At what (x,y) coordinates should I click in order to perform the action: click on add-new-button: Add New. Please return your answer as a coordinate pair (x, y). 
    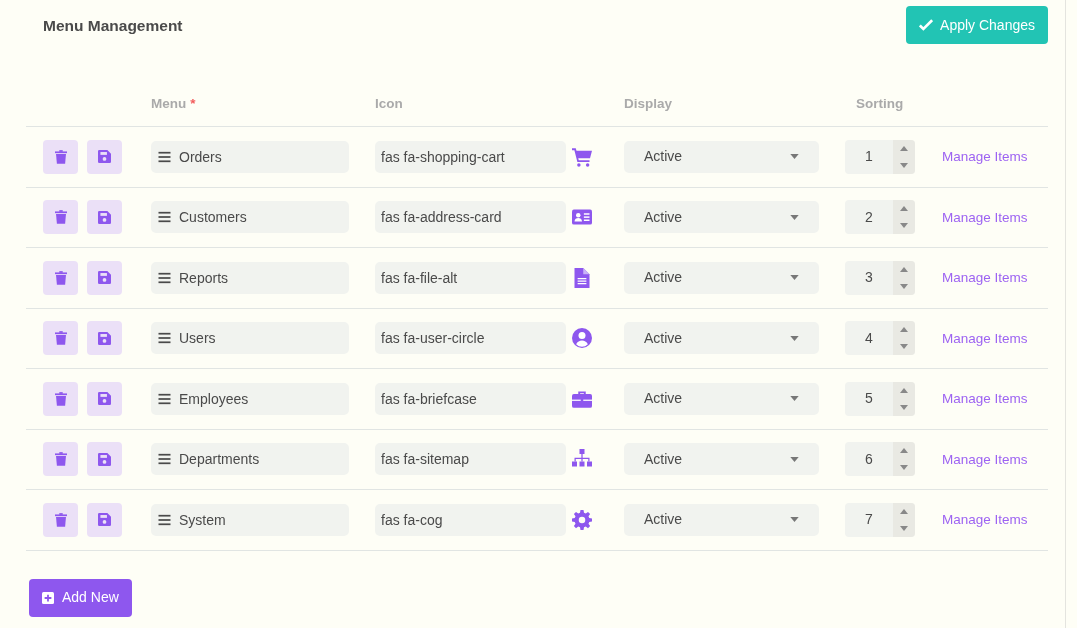
    Looking at the image, I should click on (80, 597).